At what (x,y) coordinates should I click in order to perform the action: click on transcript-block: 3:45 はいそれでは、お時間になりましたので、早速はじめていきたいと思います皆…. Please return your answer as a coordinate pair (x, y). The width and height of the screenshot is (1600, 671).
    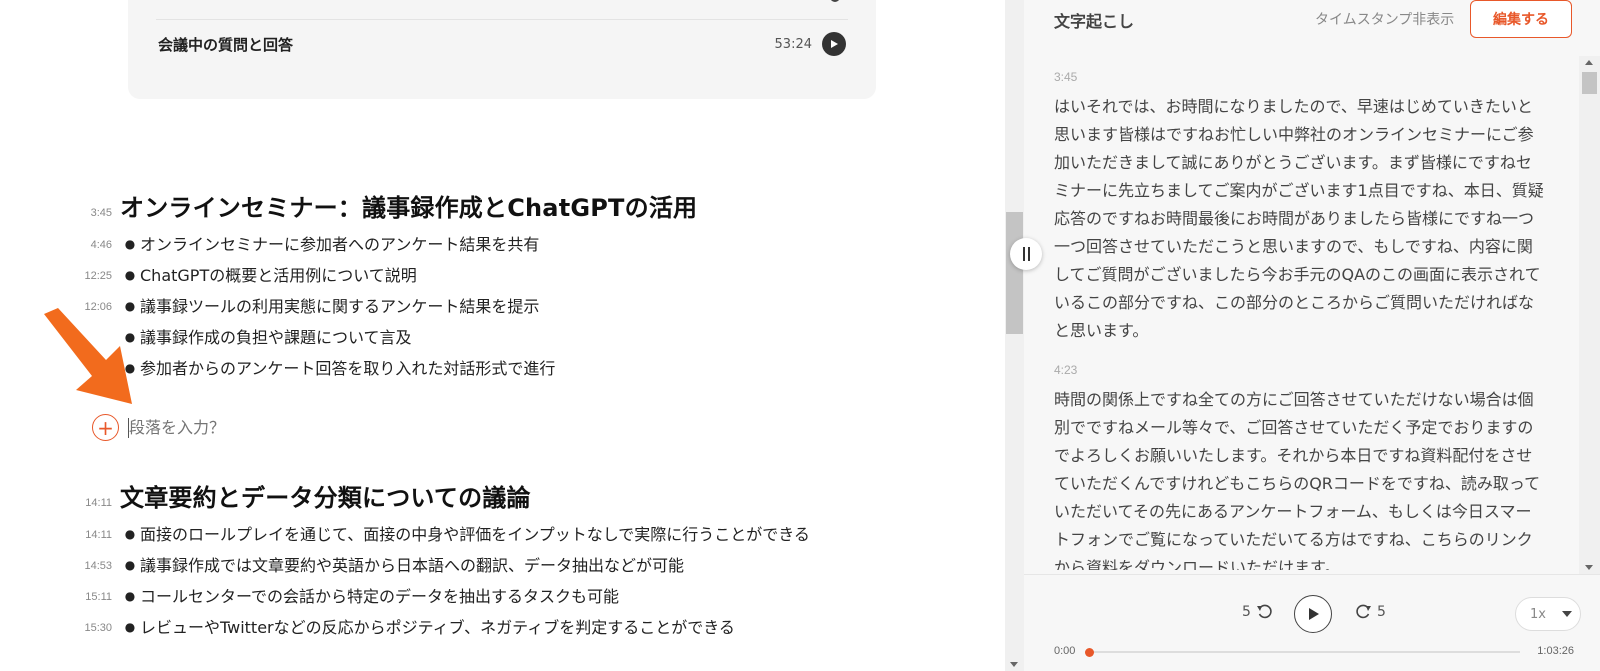
    Looking at the image, I should click on (1299, 207).